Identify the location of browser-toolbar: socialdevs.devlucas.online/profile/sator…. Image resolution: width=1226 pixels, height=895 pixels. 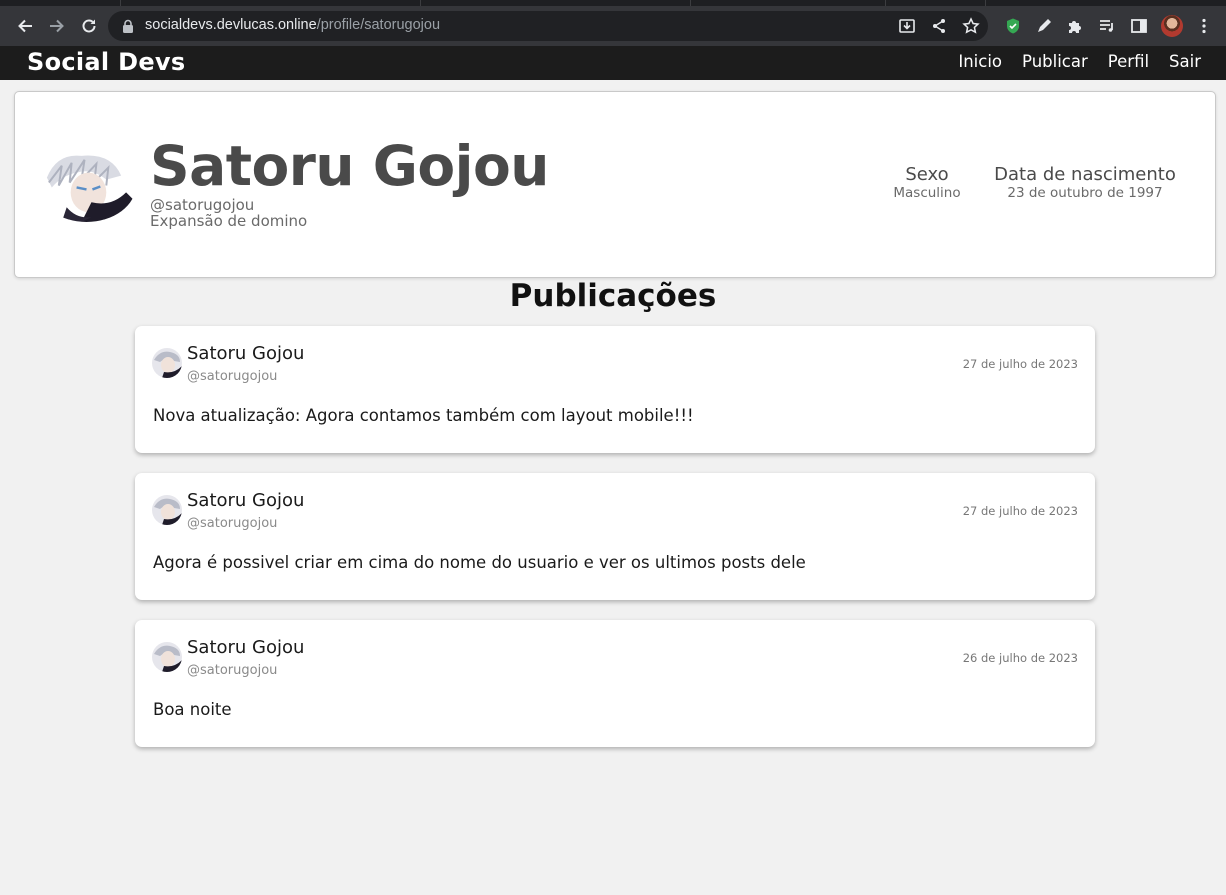
(613, 26).